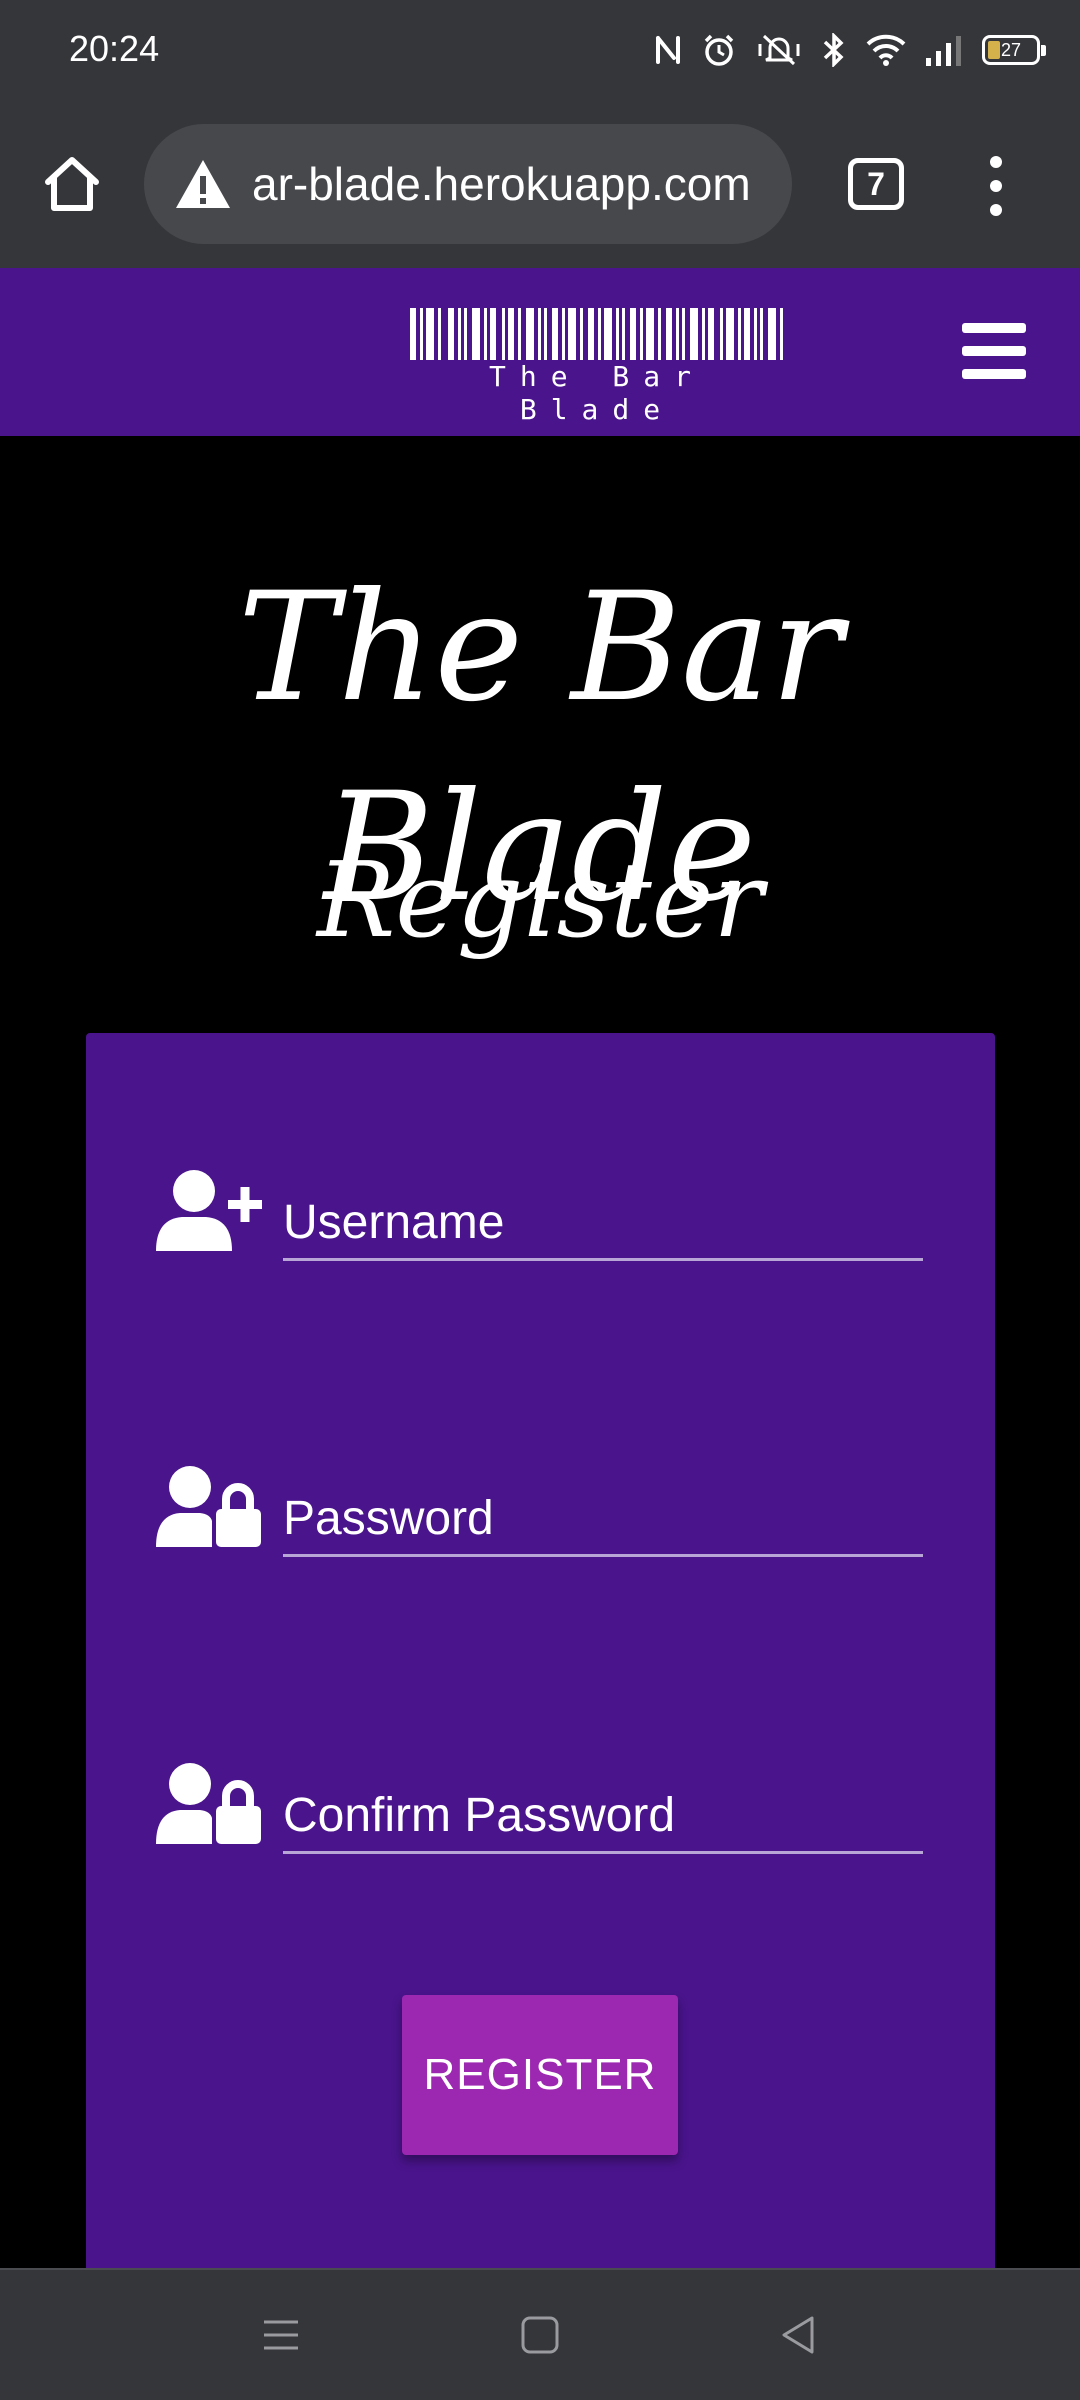 The width and height of the screenshot is (1080, 2400). What do you see at coordinates (603, 1520) in the screenshot?
I see `password-input` at bounding box center [603, 1520].